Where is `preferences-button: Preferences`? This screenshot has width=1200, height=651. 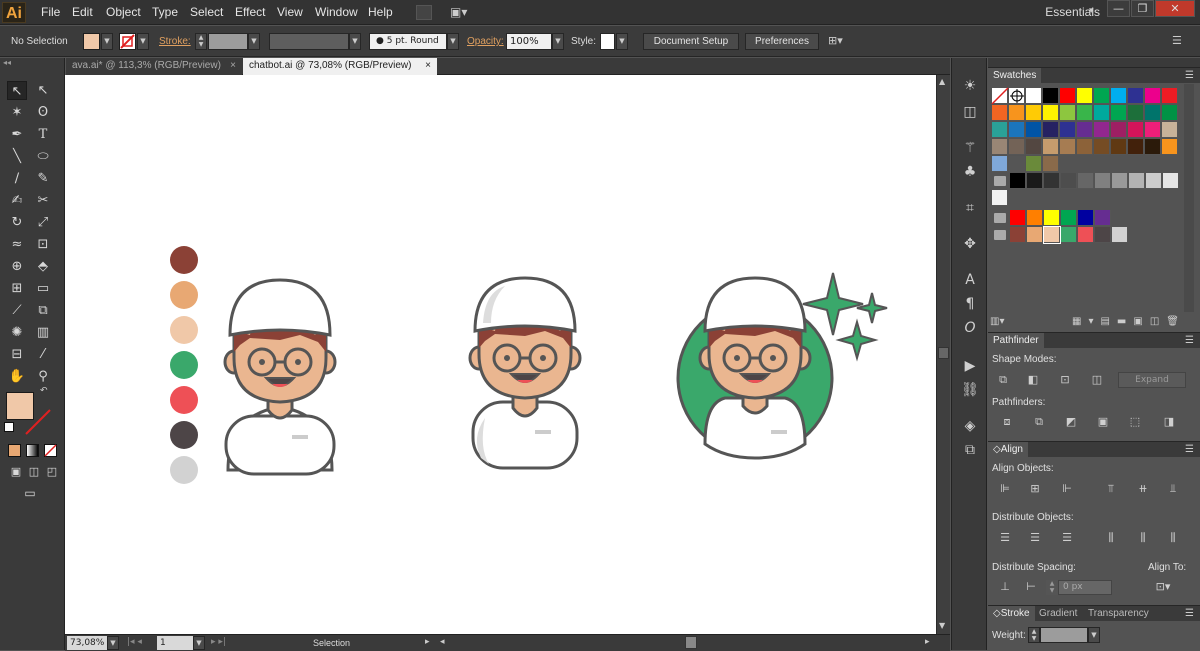
preferences-button: Preferences is located at coordinates (782, 41).